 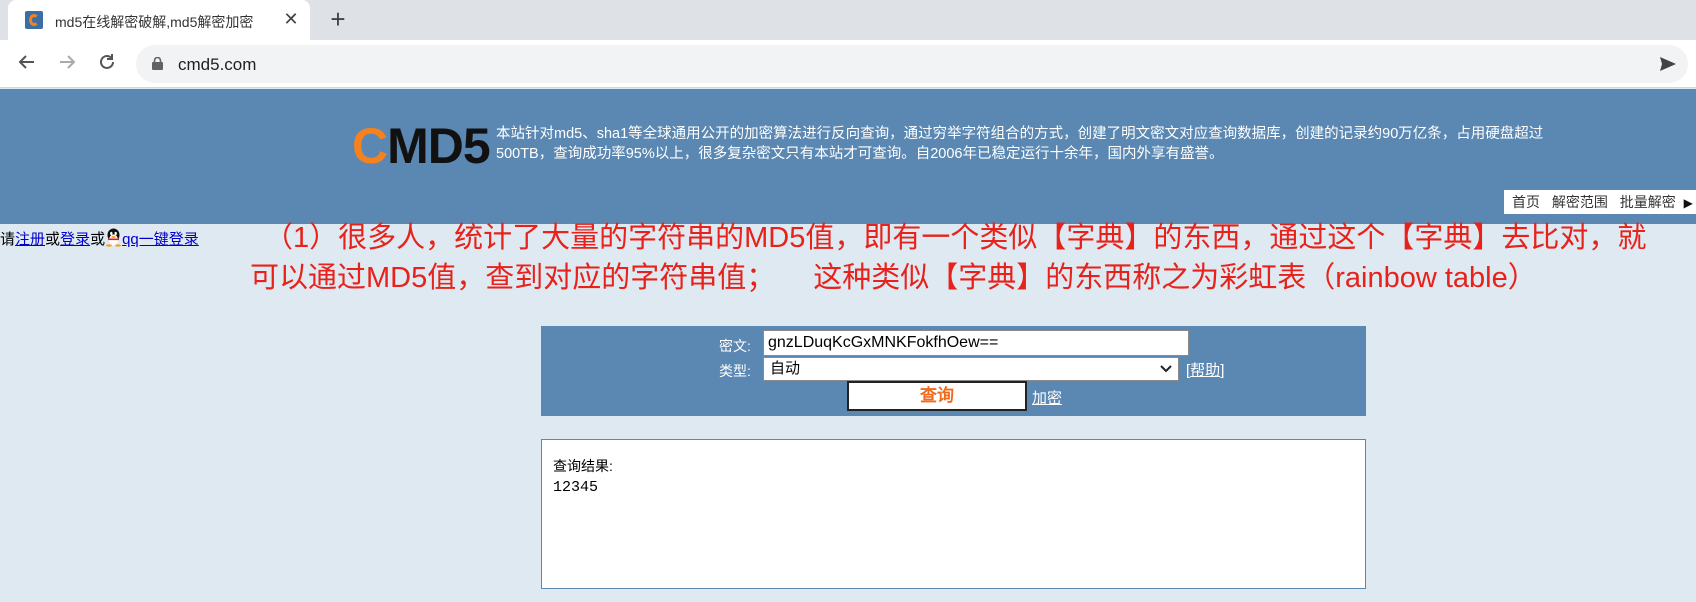 What do you see at coordinates (1668, 64) in the screenshot?
I see `send-icon` at bounding box center [1668, 64].